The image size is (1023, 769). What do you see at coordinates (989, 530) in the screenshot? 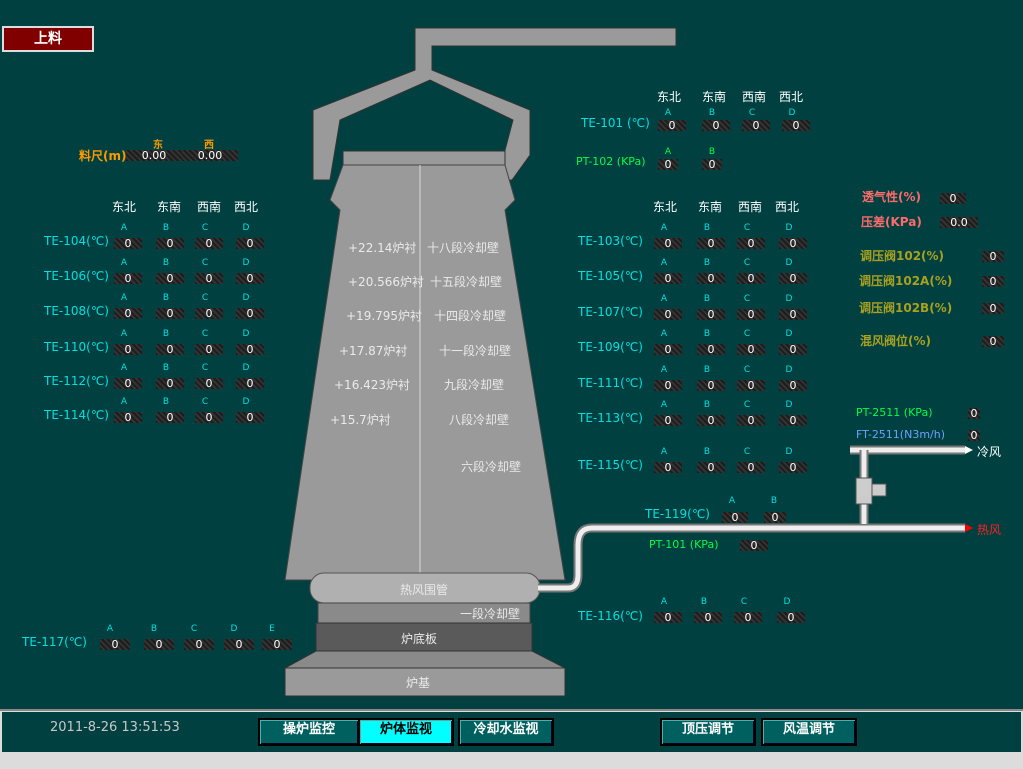
I see `hot-wind-label: 热风` at bounding box center [989, 530].